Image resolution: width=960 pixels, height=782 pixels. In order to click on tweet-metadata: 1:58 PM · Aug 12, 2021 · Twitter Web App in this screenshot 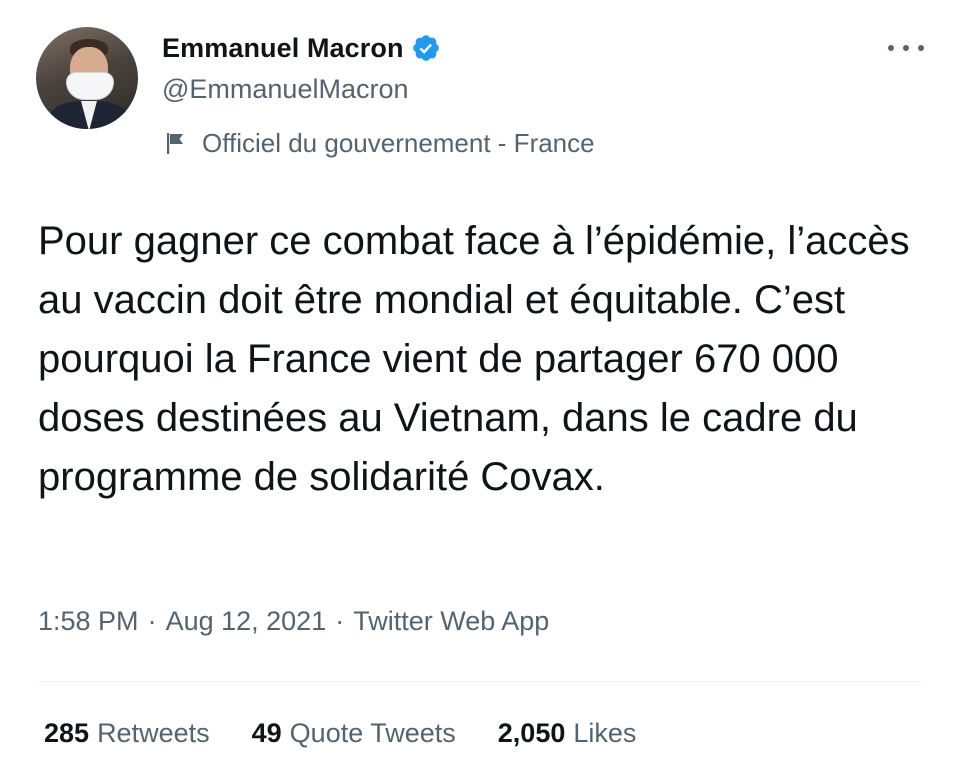, I will do `click(293, 621)`.